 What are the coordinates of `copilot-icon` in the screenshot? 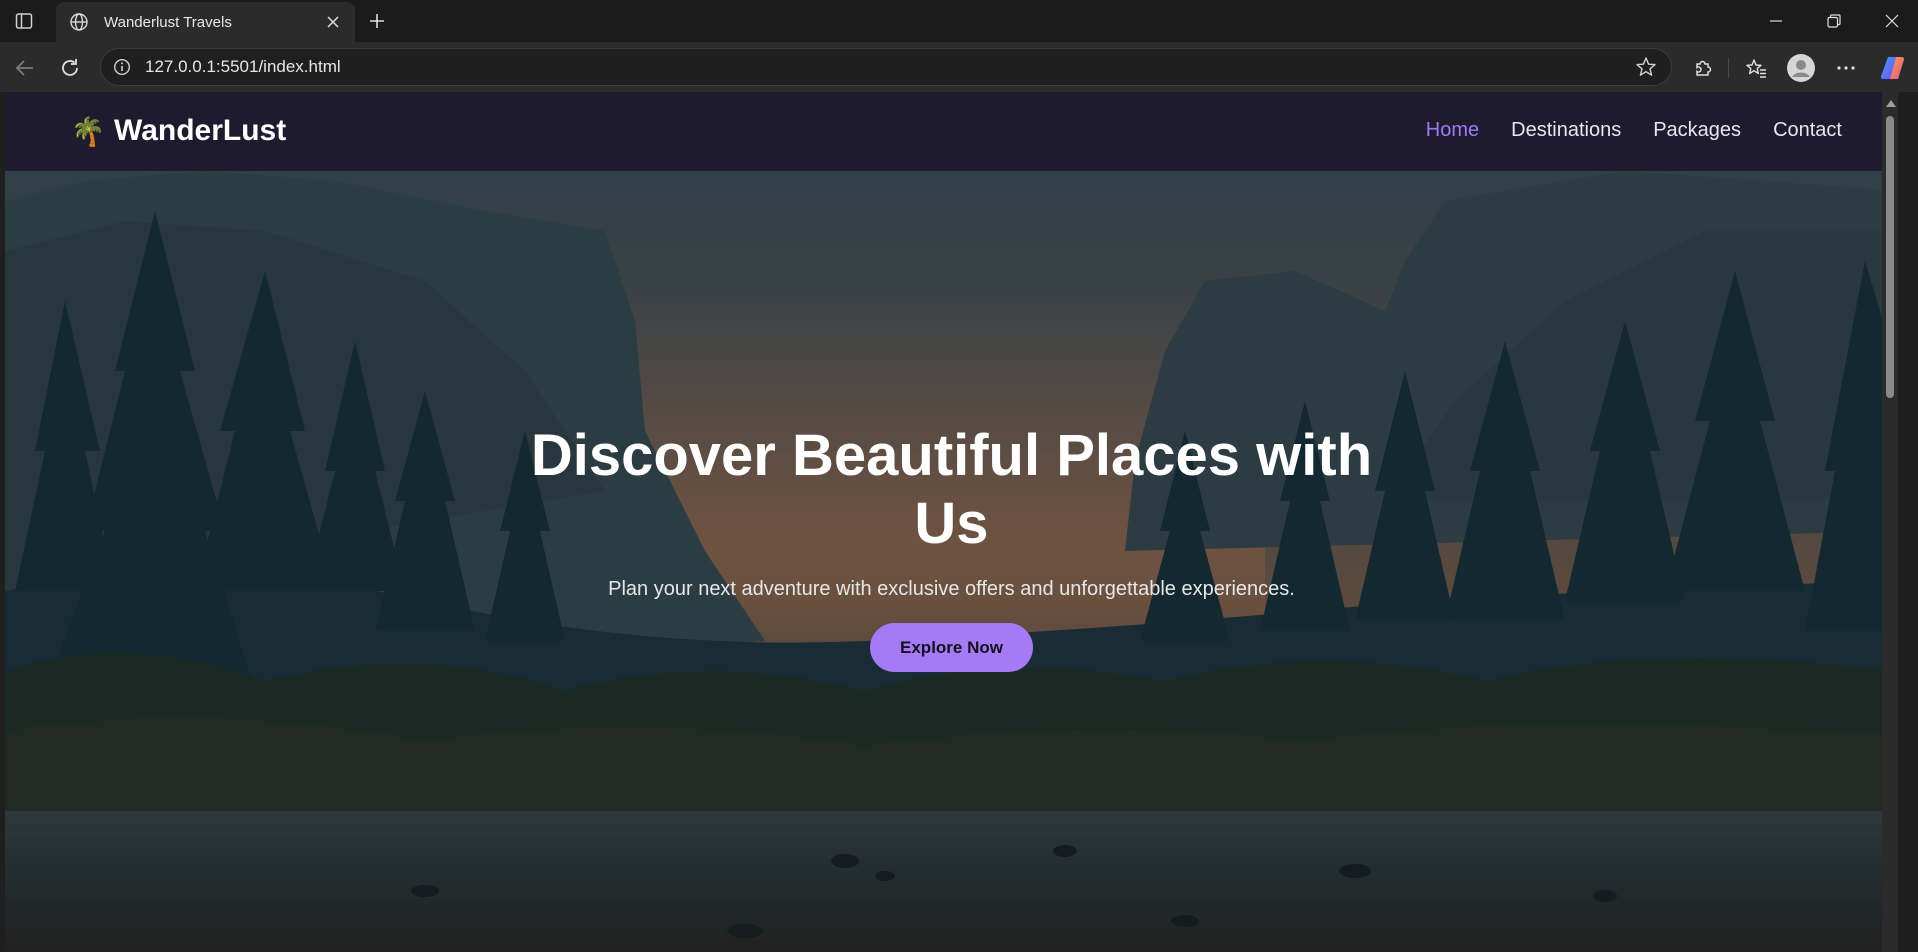 It's located at (1893, 68).